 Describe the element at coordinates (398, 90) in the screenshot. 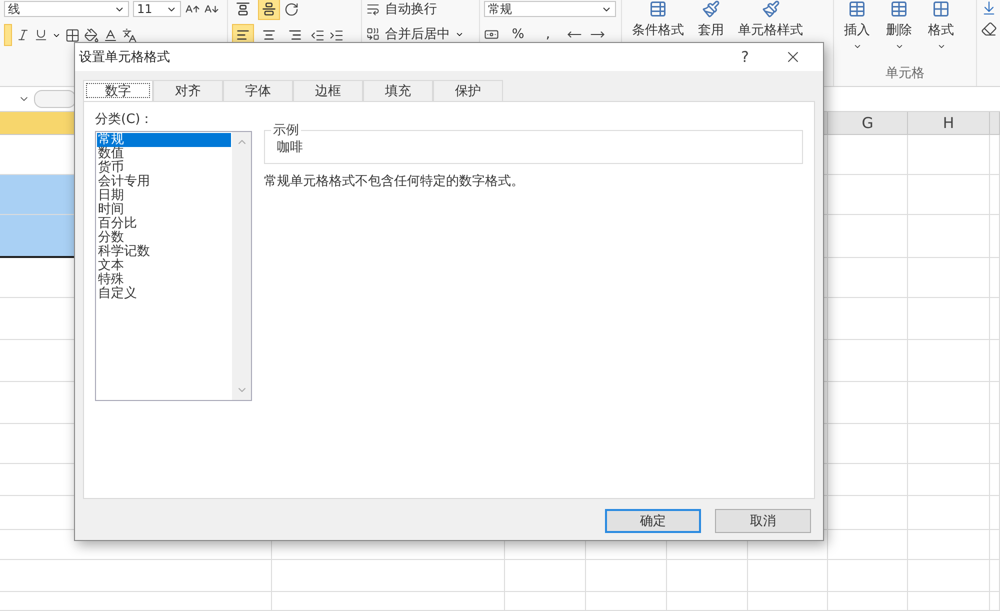

I see `tab: 填充` at that location.